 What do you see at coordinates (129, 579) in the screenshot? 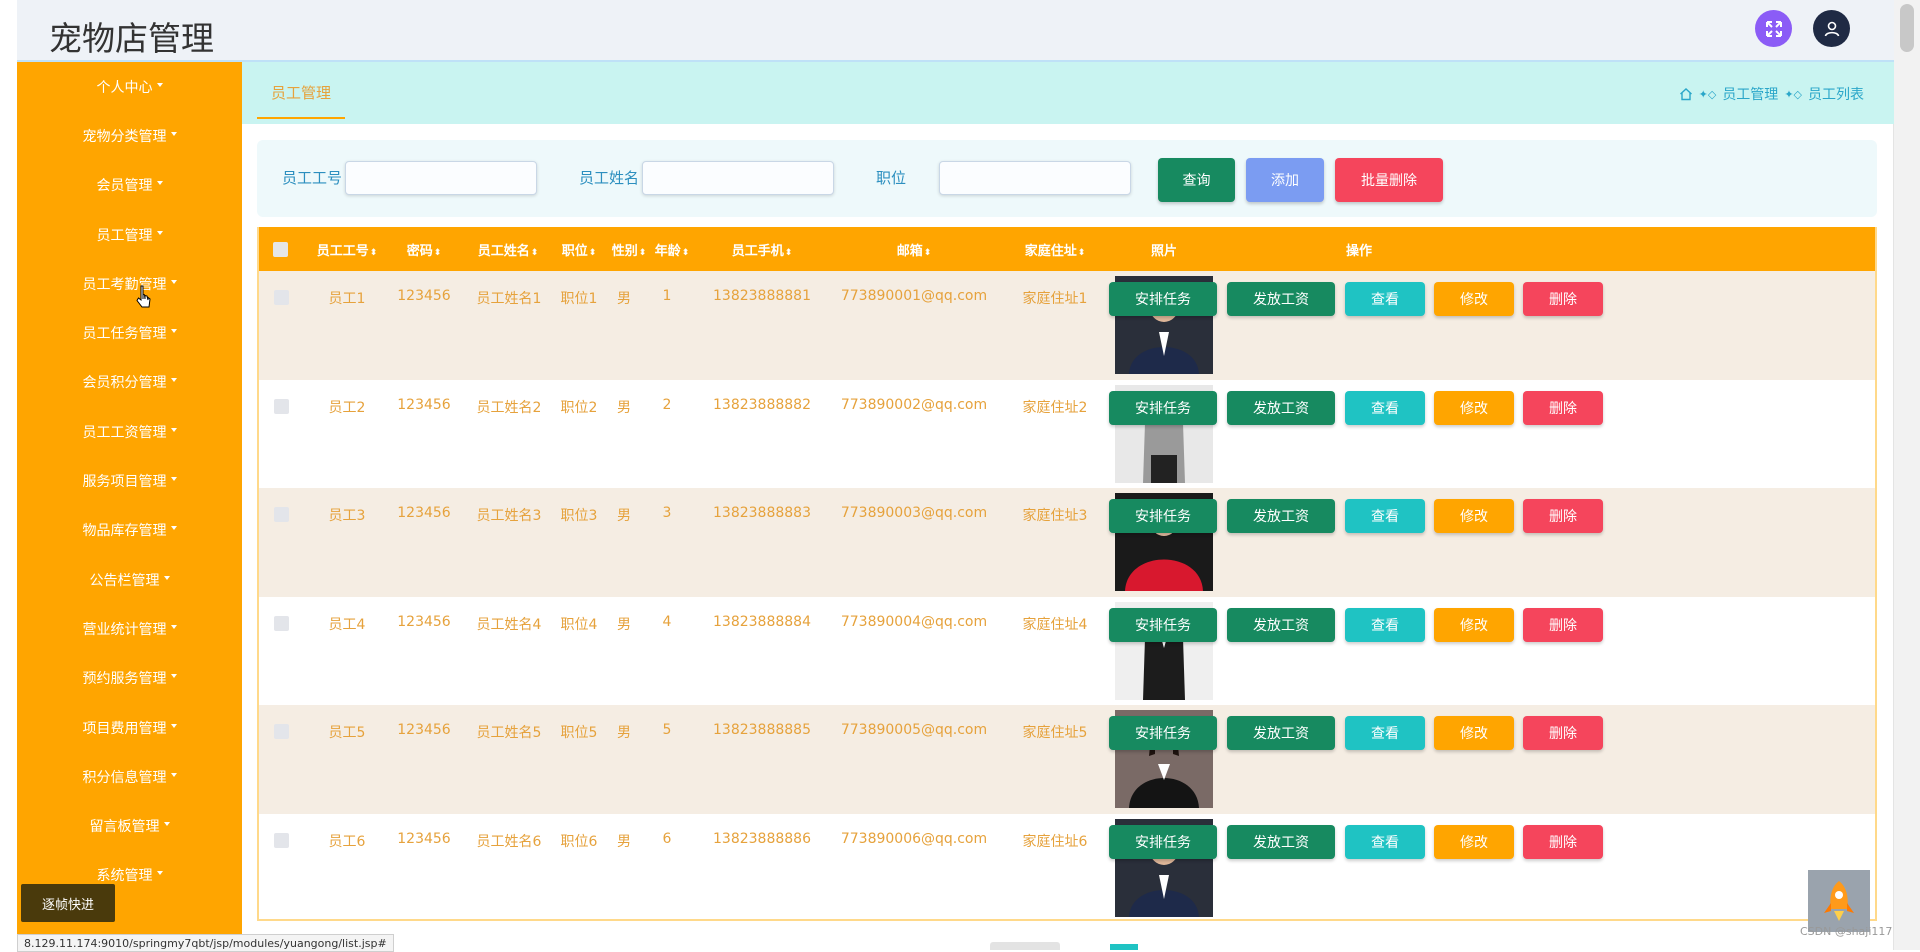
I see `sidebar-item-notices: 公告栏管理` at bounding box center [129, 579].